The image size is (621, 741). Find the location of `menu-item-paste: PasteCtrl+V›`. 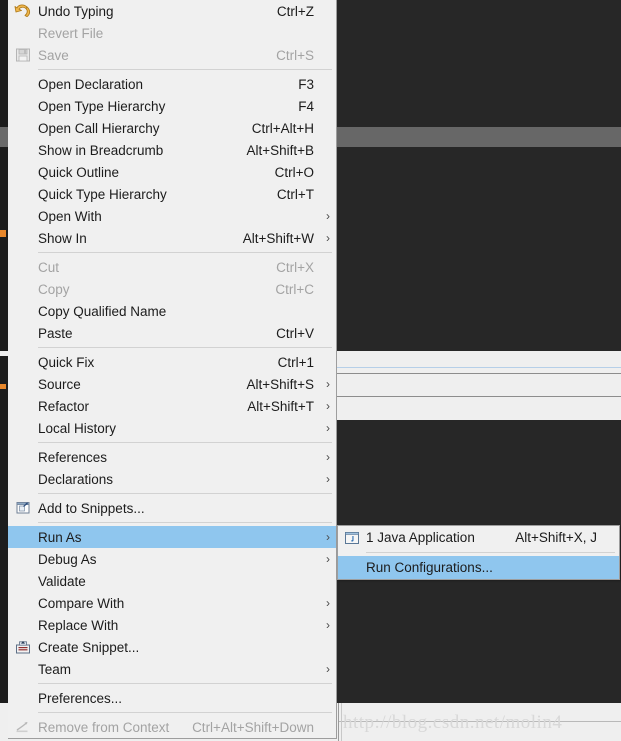

menu-item-paste: PasteCtrl+V› is located at coordinates (172, 333).